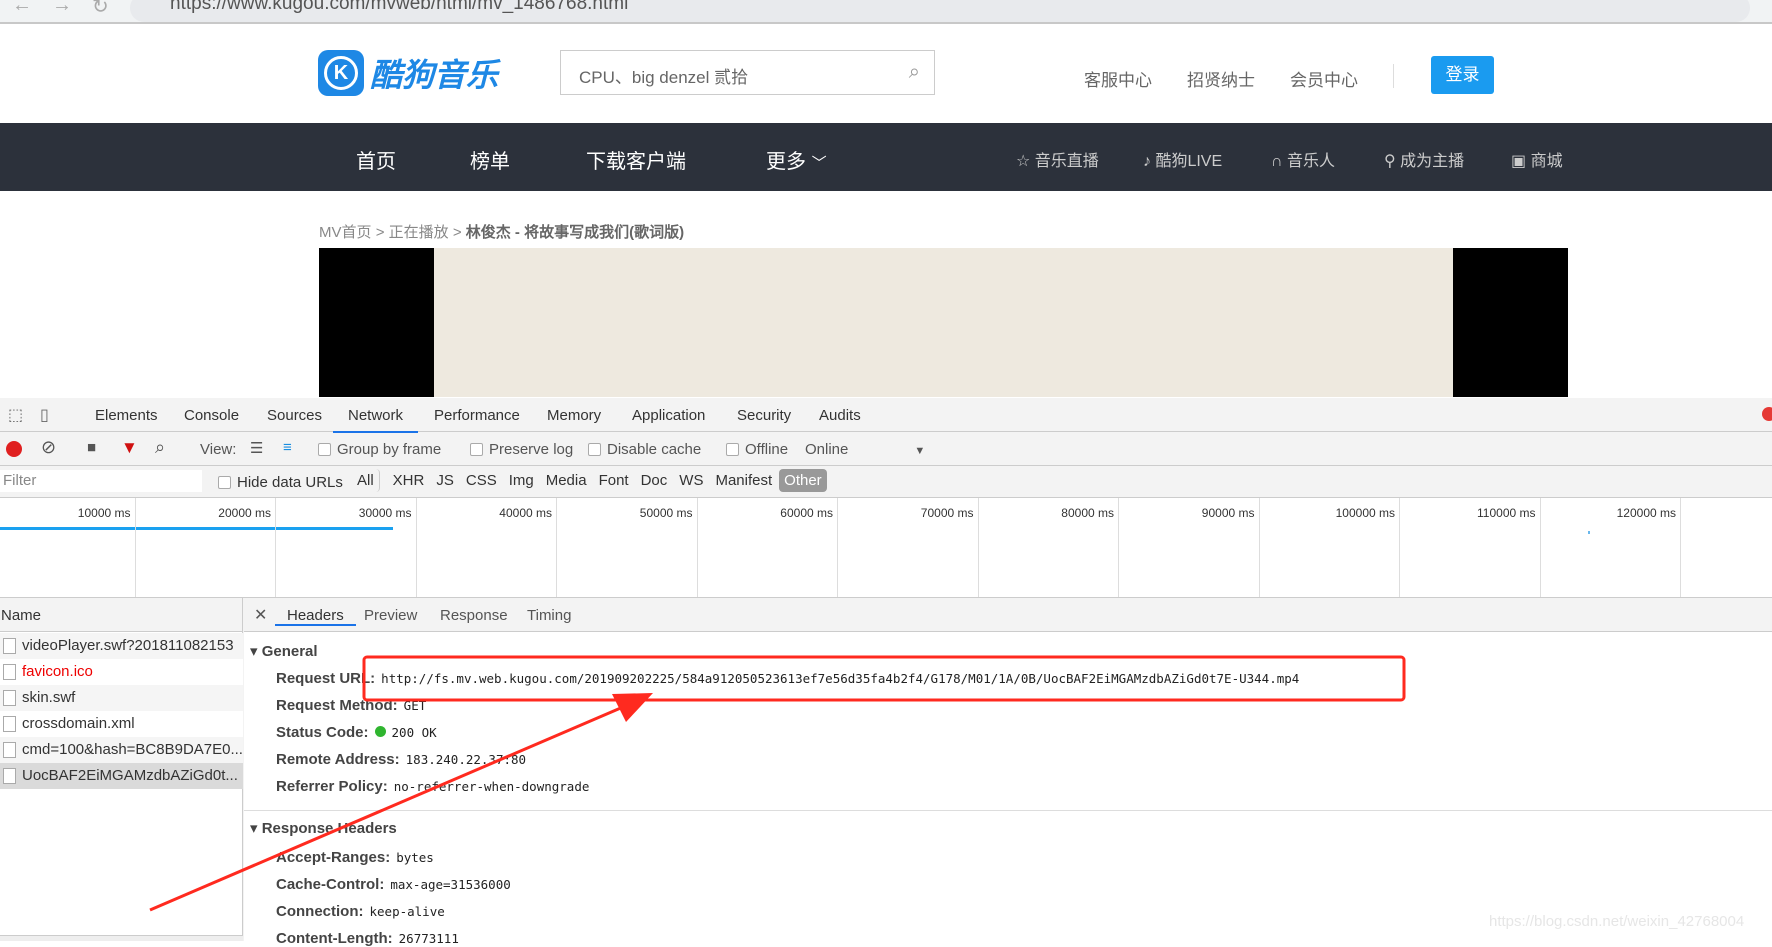 The height and width of the screenshot is (947, 1772). I want to click on waterfall-view-icon: ≡, so click(287, 447).